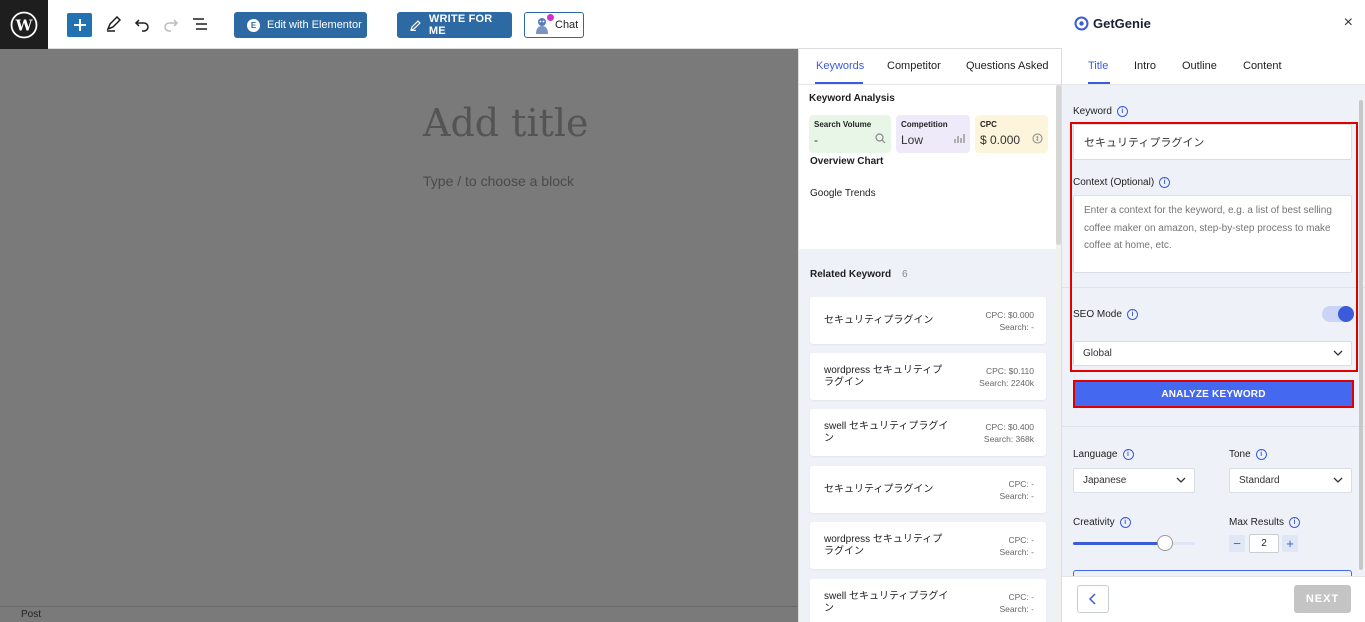  I want to click on getgenie-logo: GetGenie, so click(1112, 23).